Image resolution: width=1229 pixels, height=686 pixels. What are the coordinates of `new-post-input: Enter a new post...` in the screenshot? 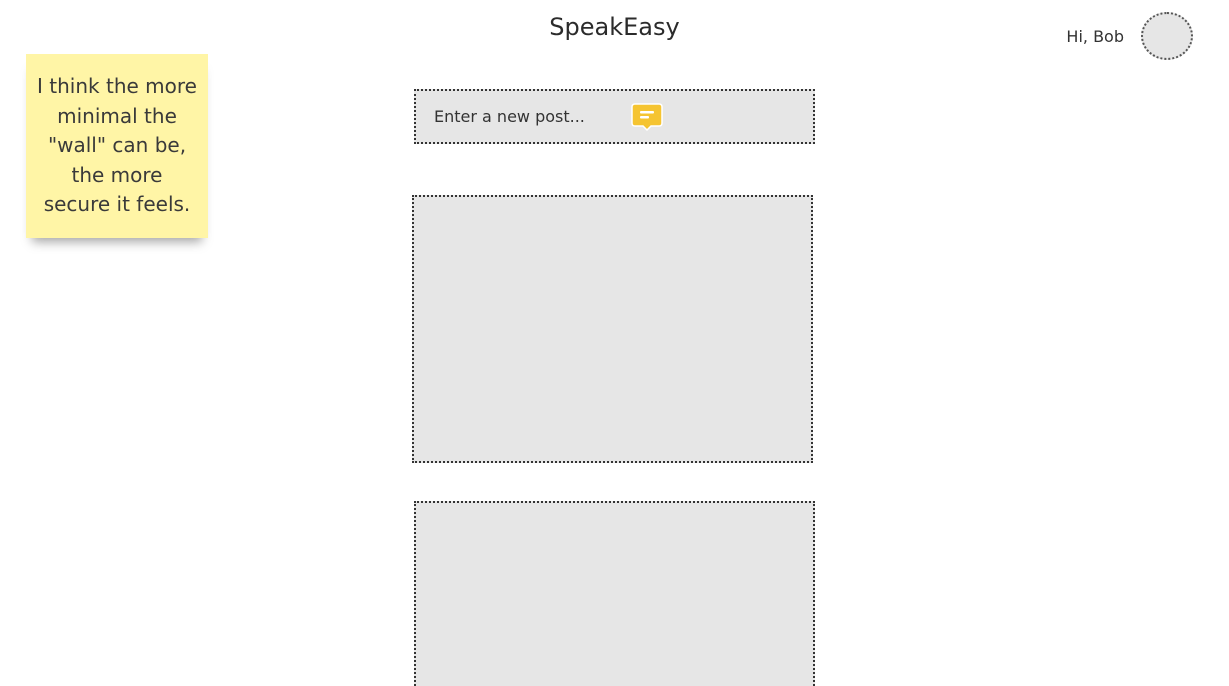 It's located at (509, 117).